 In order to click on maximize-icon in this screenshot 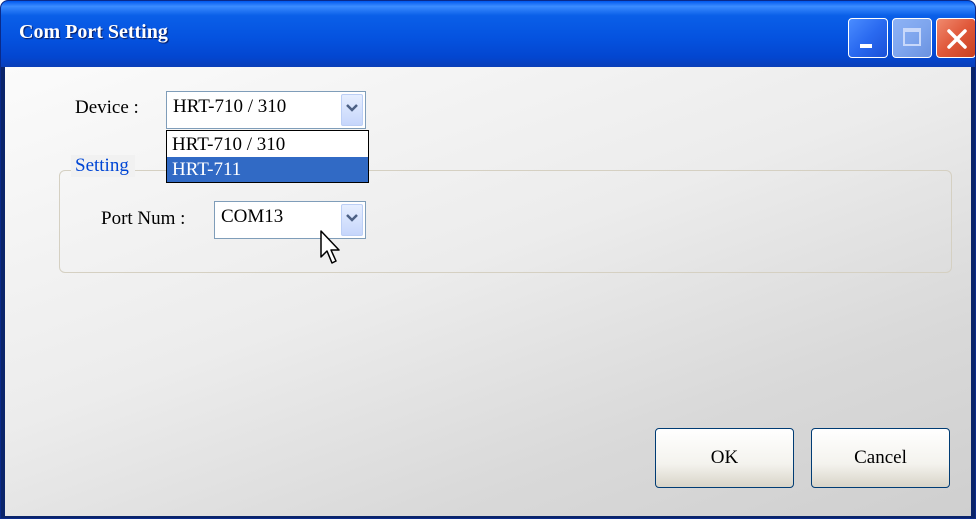, I will do `click(912, 37)`.